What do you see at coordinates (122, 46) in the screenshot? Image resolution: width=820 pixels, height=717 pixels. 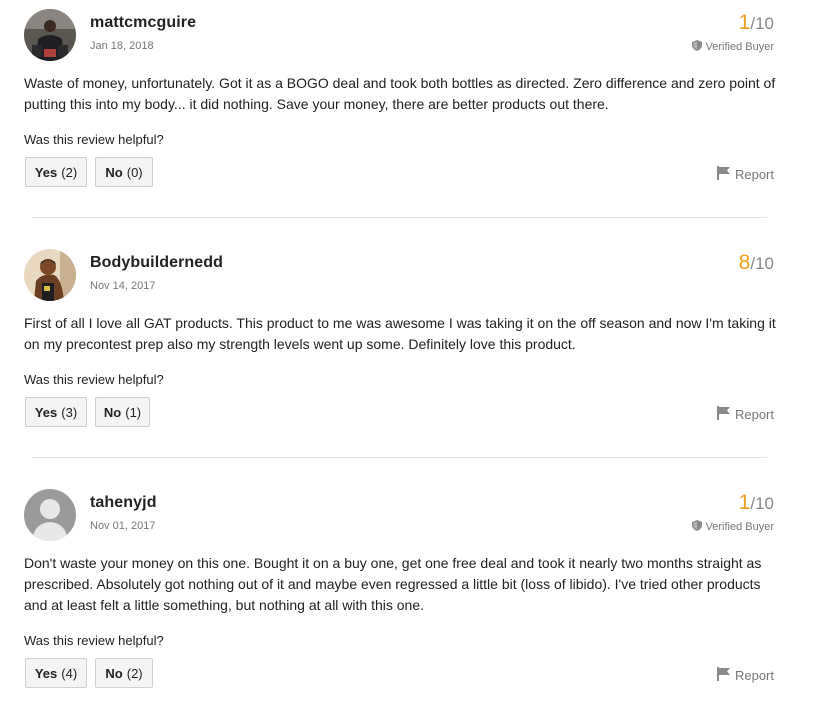 I see `review-date: Jan 18, 2018` at bounding box center [122, 46].